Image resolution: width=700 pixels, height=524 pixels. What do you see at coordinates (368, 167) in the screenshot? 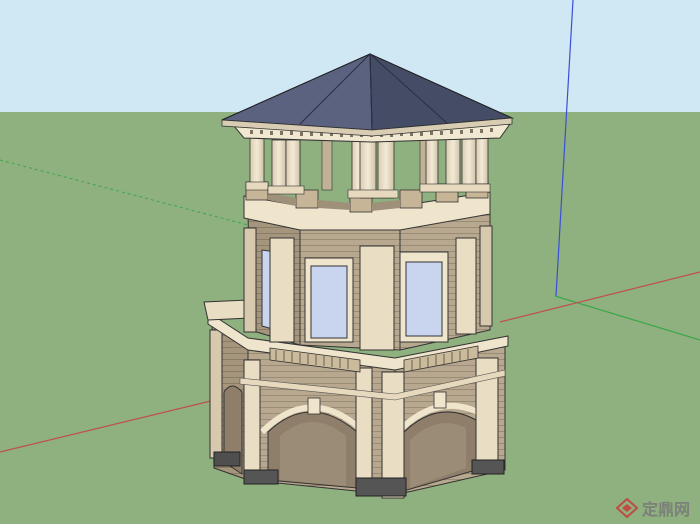
I see `colonnade` at bounding box center [368, 167].